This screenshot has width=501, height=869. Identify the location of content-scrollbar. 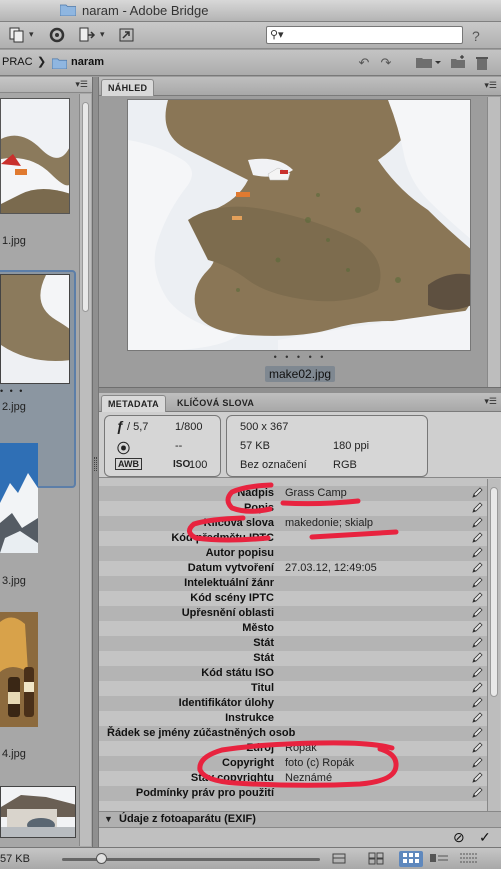
(85, 470).